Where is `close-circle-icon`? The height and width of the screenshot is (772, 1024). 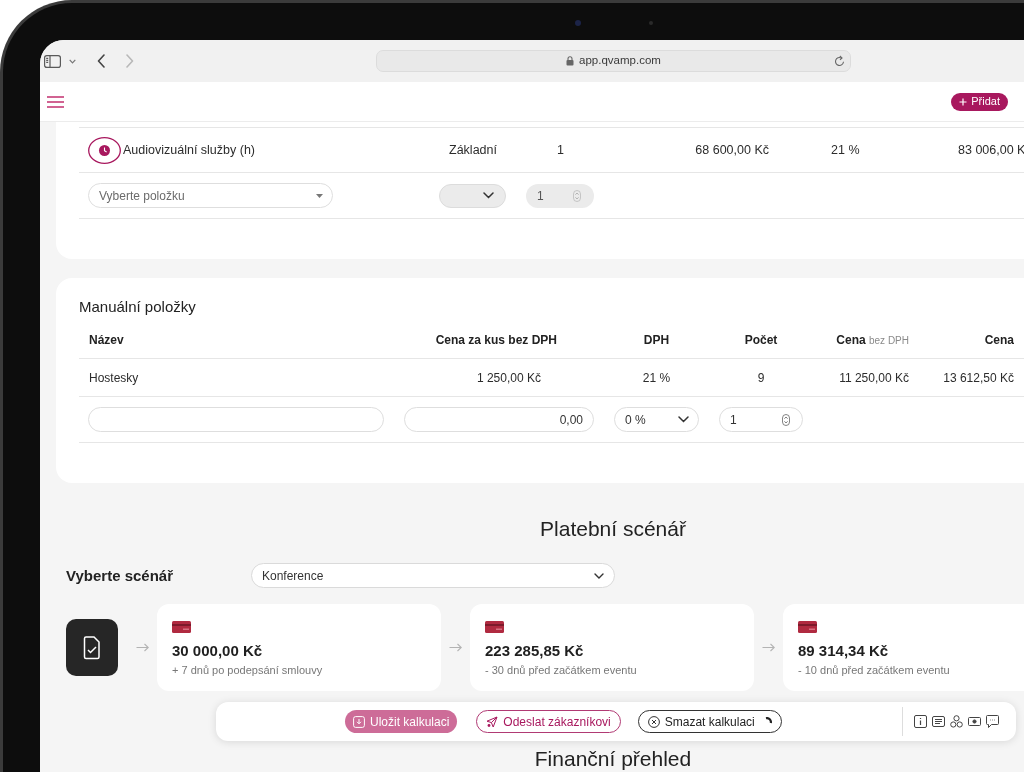 close-circle-icon is located at coordinates (653, 721).